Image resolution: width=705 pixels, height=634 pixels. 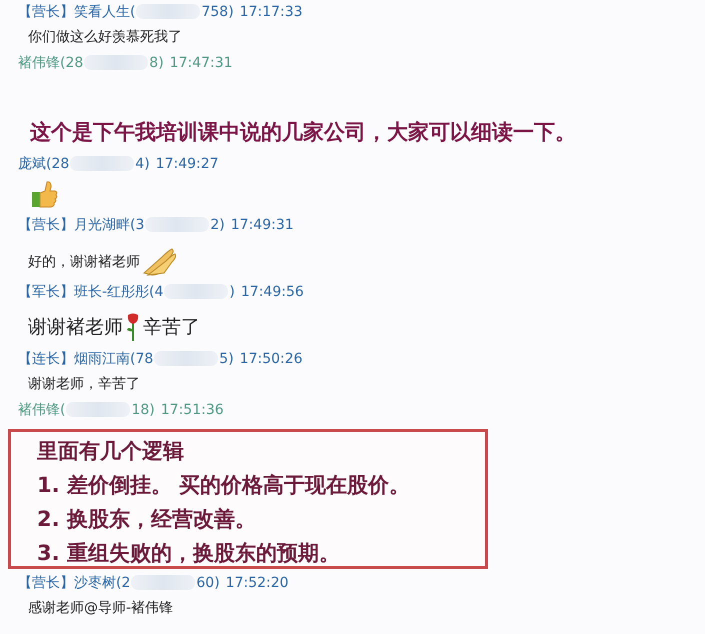 I want to click on message-text: 1. 差价倒挂。 买的价格高于现在股价。, so click(x=224, y=485).